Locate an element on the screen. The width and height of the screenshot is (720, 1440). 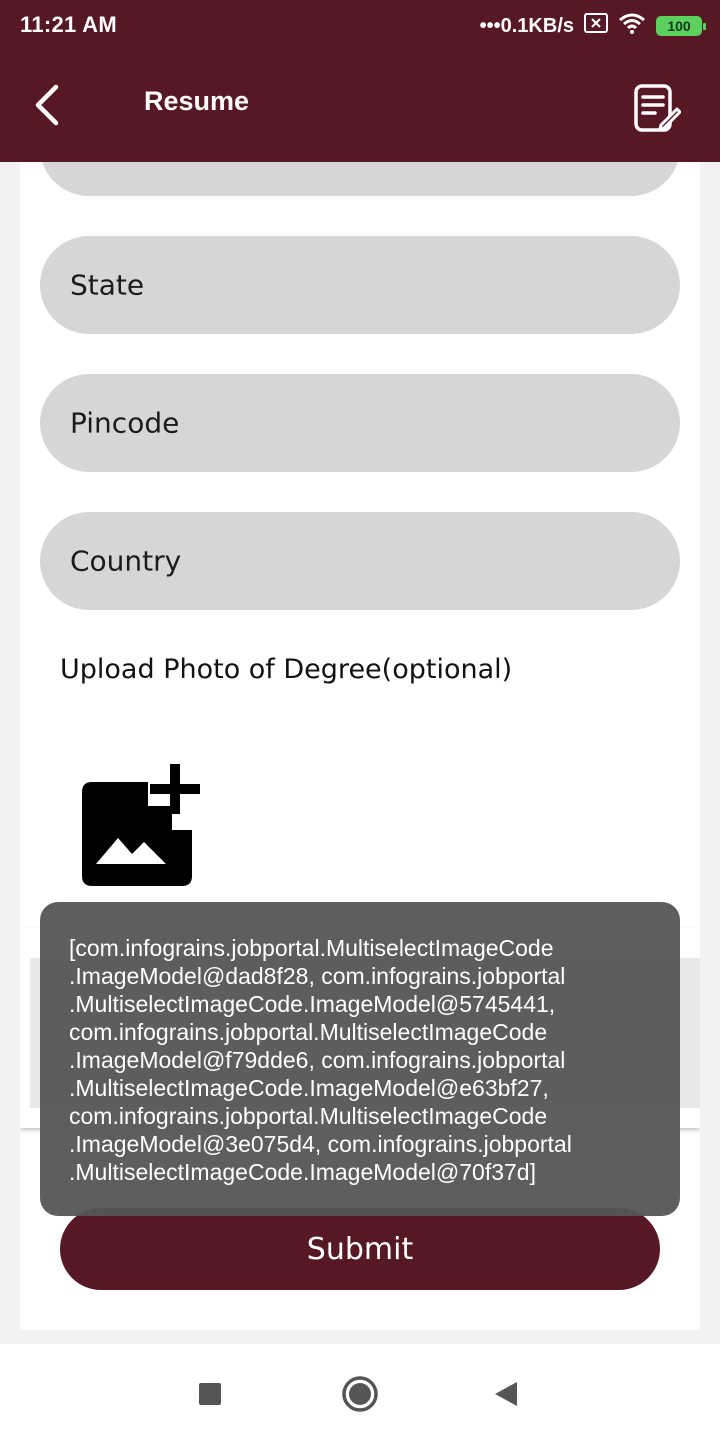
network-speed: •••0.1KB/s is located at coordinates (526, 25).